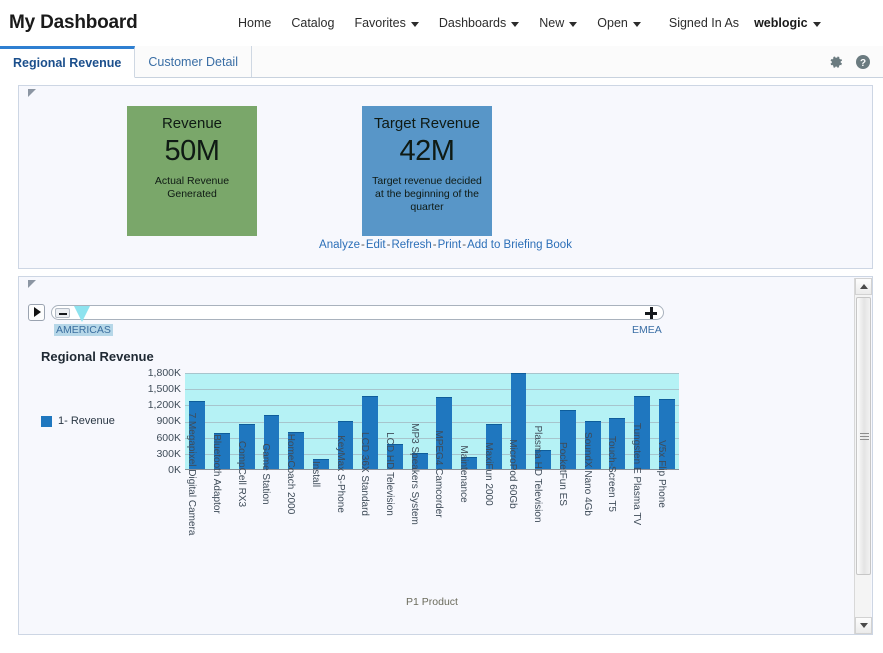 The image size is (883, 653). What do you see at coordinates (445, 94) in the screenshot?
I see `kpi-section-collapse-handle` at bounding box center [445, 94].